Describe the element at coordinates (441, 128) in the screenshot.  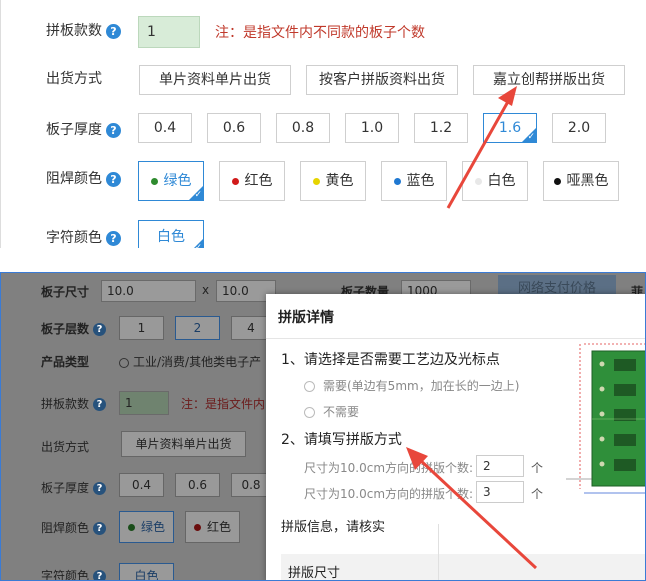
I see `thickness-option: 1.2` at that location.